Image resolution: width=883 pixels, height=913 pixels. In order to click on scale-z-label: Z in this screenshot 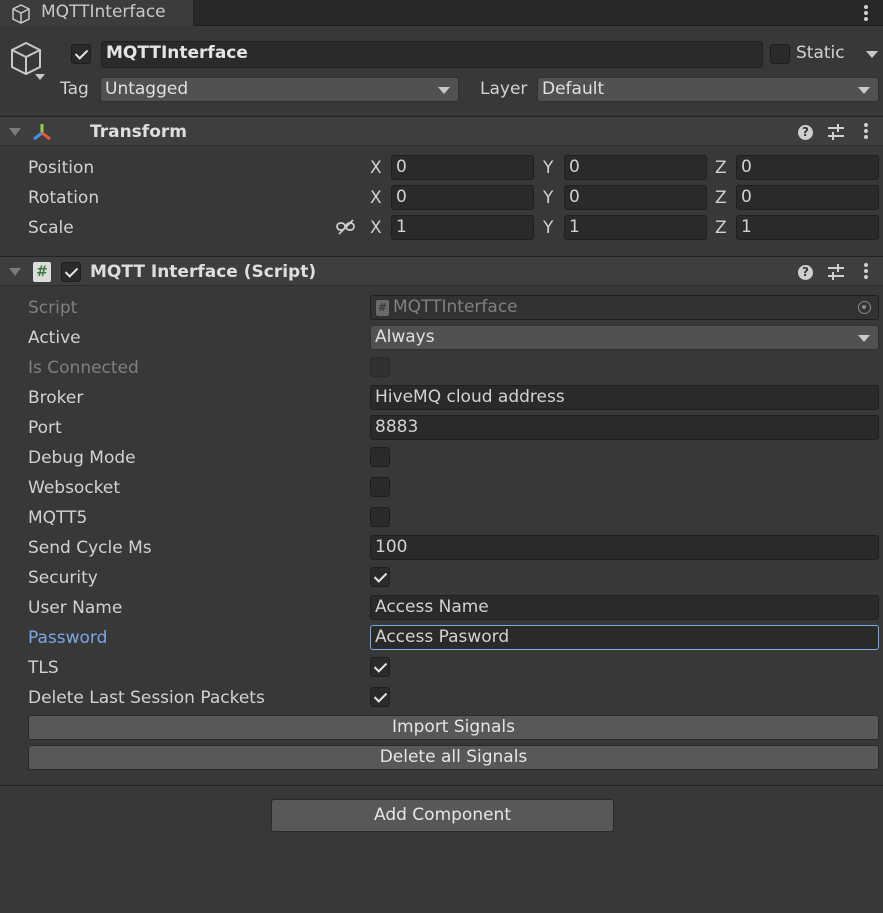, I will do `click(721, 228)`.